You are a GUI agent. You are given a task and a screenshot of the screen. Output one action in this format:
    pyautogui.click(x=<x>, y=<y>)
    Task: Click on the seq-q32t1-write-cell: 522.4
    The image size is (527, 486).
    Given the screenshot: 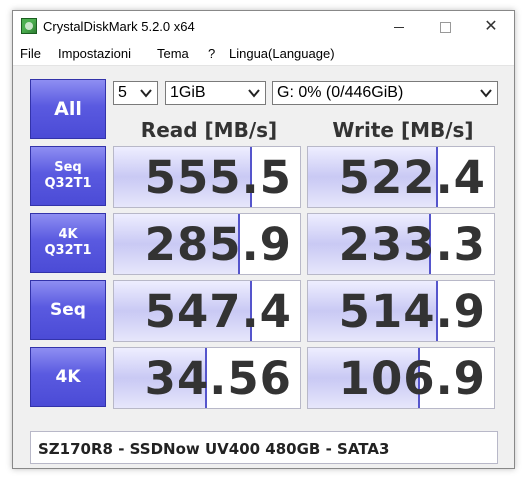 What is the action you would take?
    pyautogui.click(x=401, y=177)
    